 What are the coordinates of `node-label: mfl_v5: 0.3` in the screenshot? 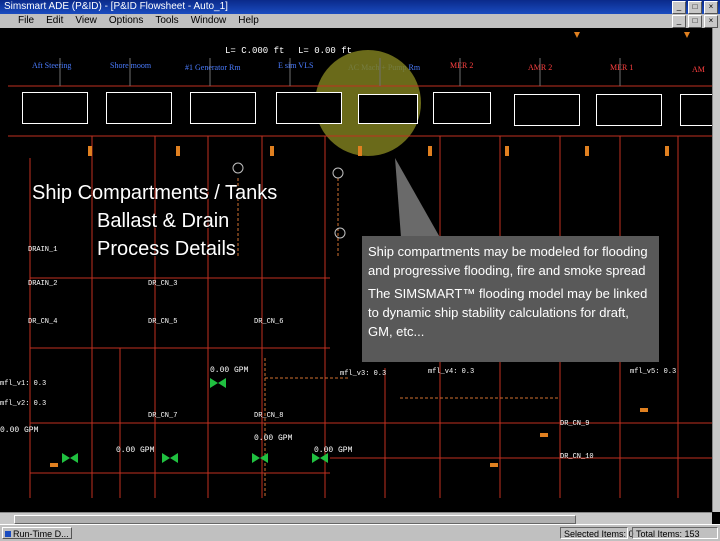 It's located at (653, 372).